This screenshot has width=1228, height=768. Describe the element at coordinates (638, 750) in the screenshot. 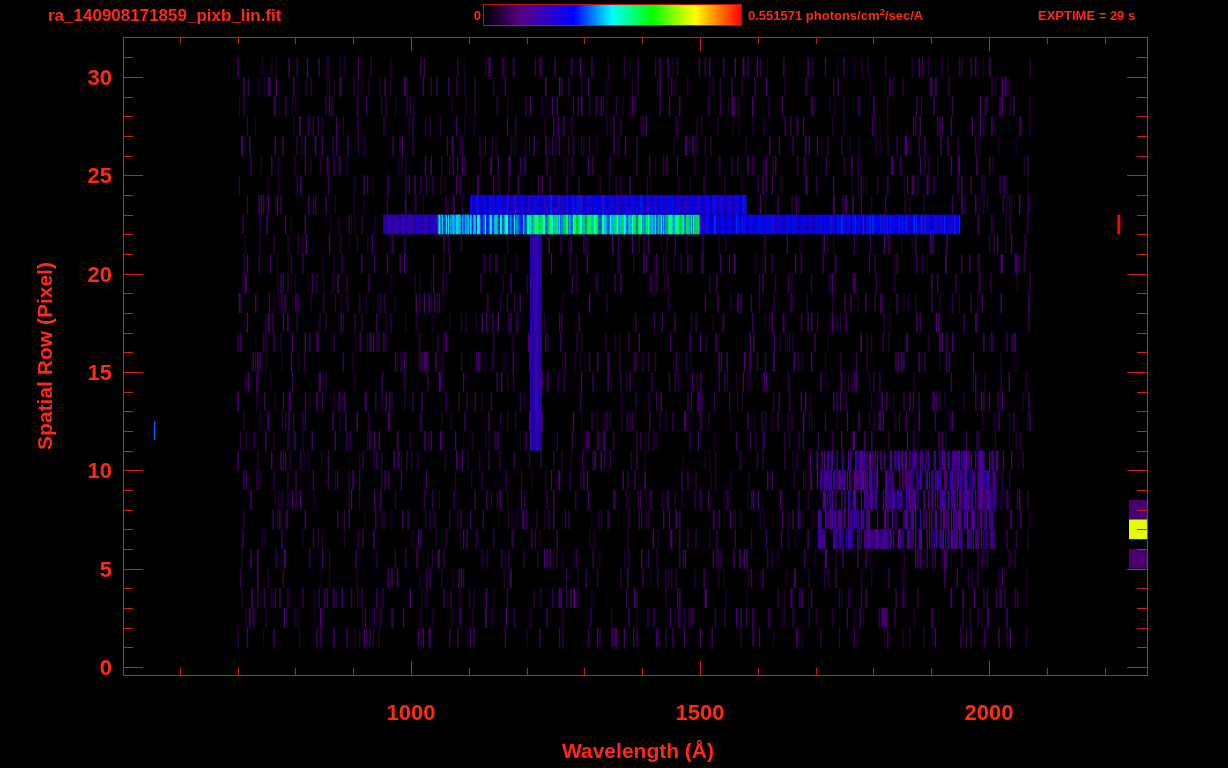

I see `x-axis-label: Wavelength (Å)` at that location.